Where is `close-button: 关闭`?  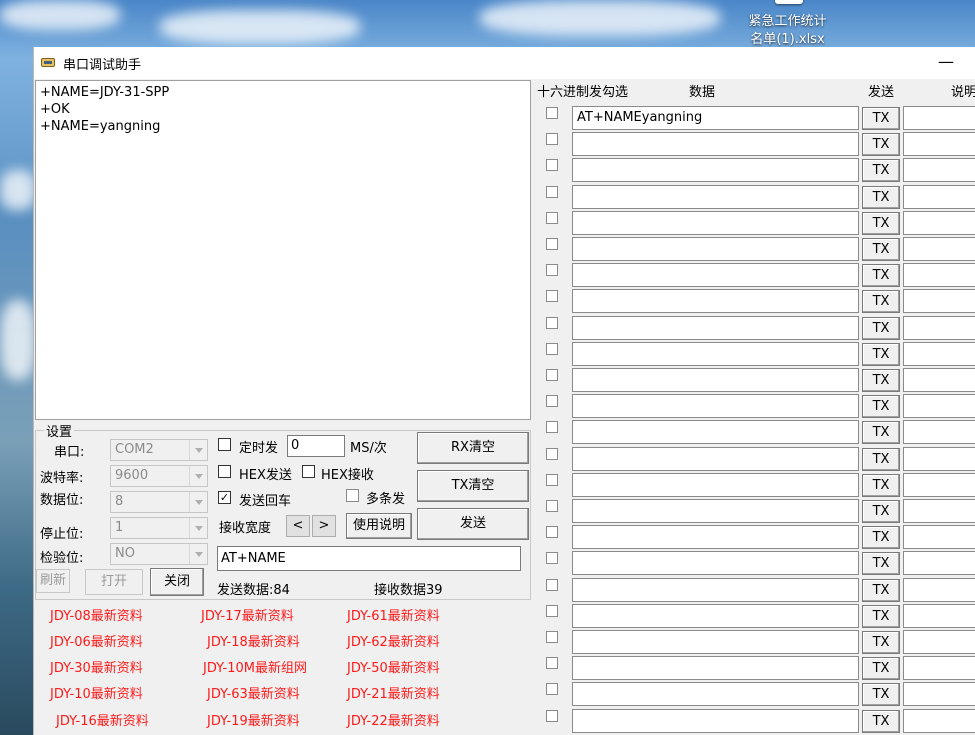
close-button: 关闭 is located at coordinates (177, 582).